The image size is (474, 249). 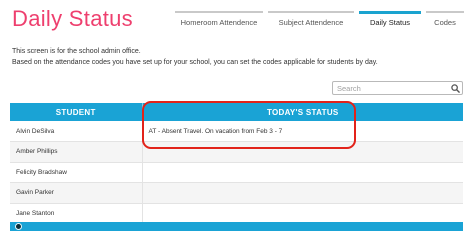 What do you see at coordinates (72, 18) in the screenshot?
I see `page-title: Daily Status` at bounding box center [72, 18].